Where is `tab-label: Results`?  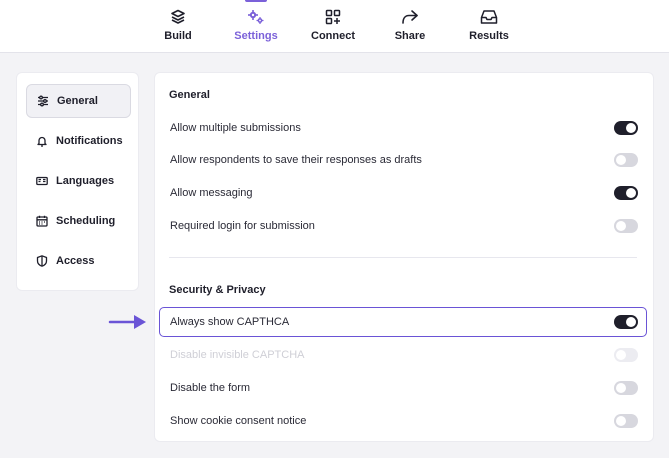
tab-label: Results is located at coordinates (489, 36).